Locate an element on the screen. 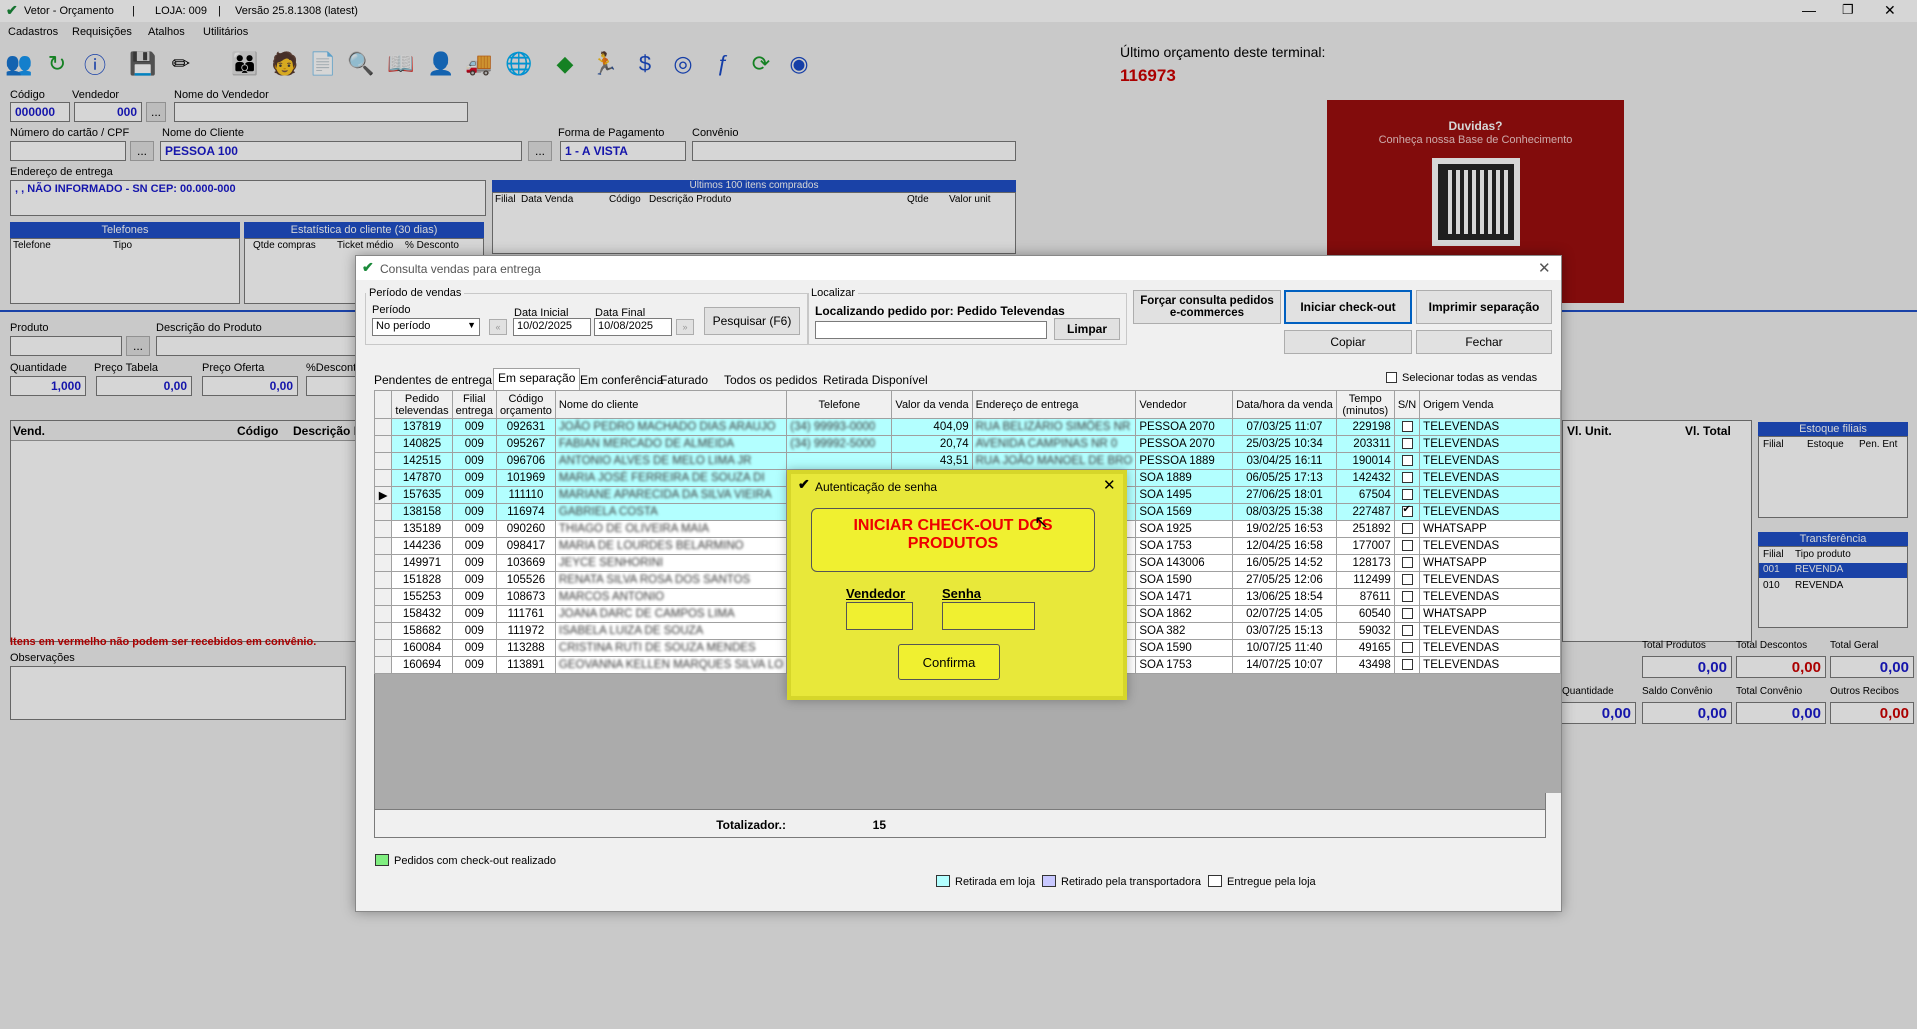 The height and width of the screenshot is (1029, 1917). dialog-close-icon: ✕ is located at coordinates (1544, 268).